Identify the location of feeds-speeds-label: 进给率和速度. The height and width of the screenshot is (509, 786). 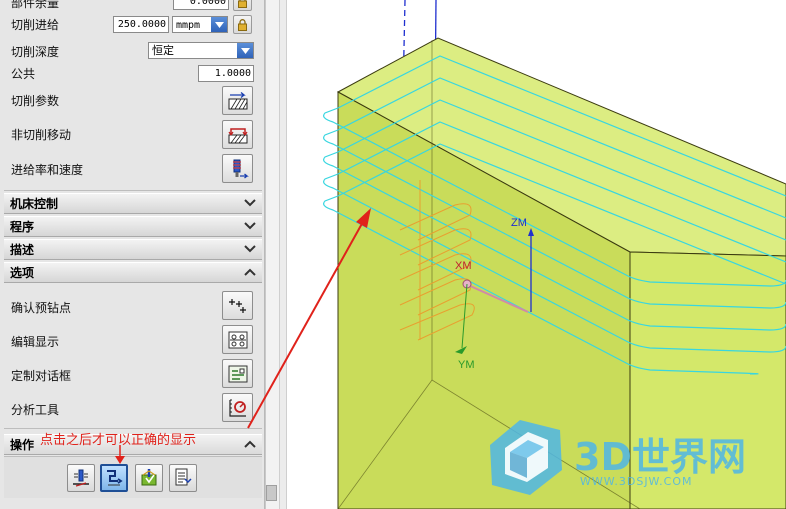
(47, 170).